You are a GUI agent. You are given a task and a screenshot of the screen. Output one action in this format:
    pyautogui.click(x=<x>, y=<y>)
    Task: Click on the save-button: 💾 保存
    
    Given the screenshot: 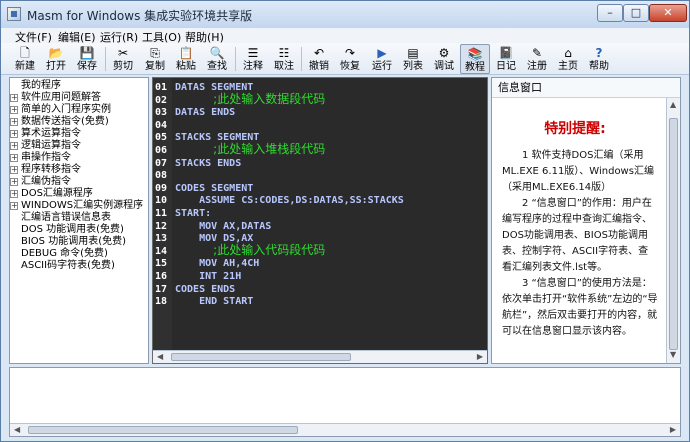 What is the action you would take?
    pyautogui.click(x=87, y=59)
    